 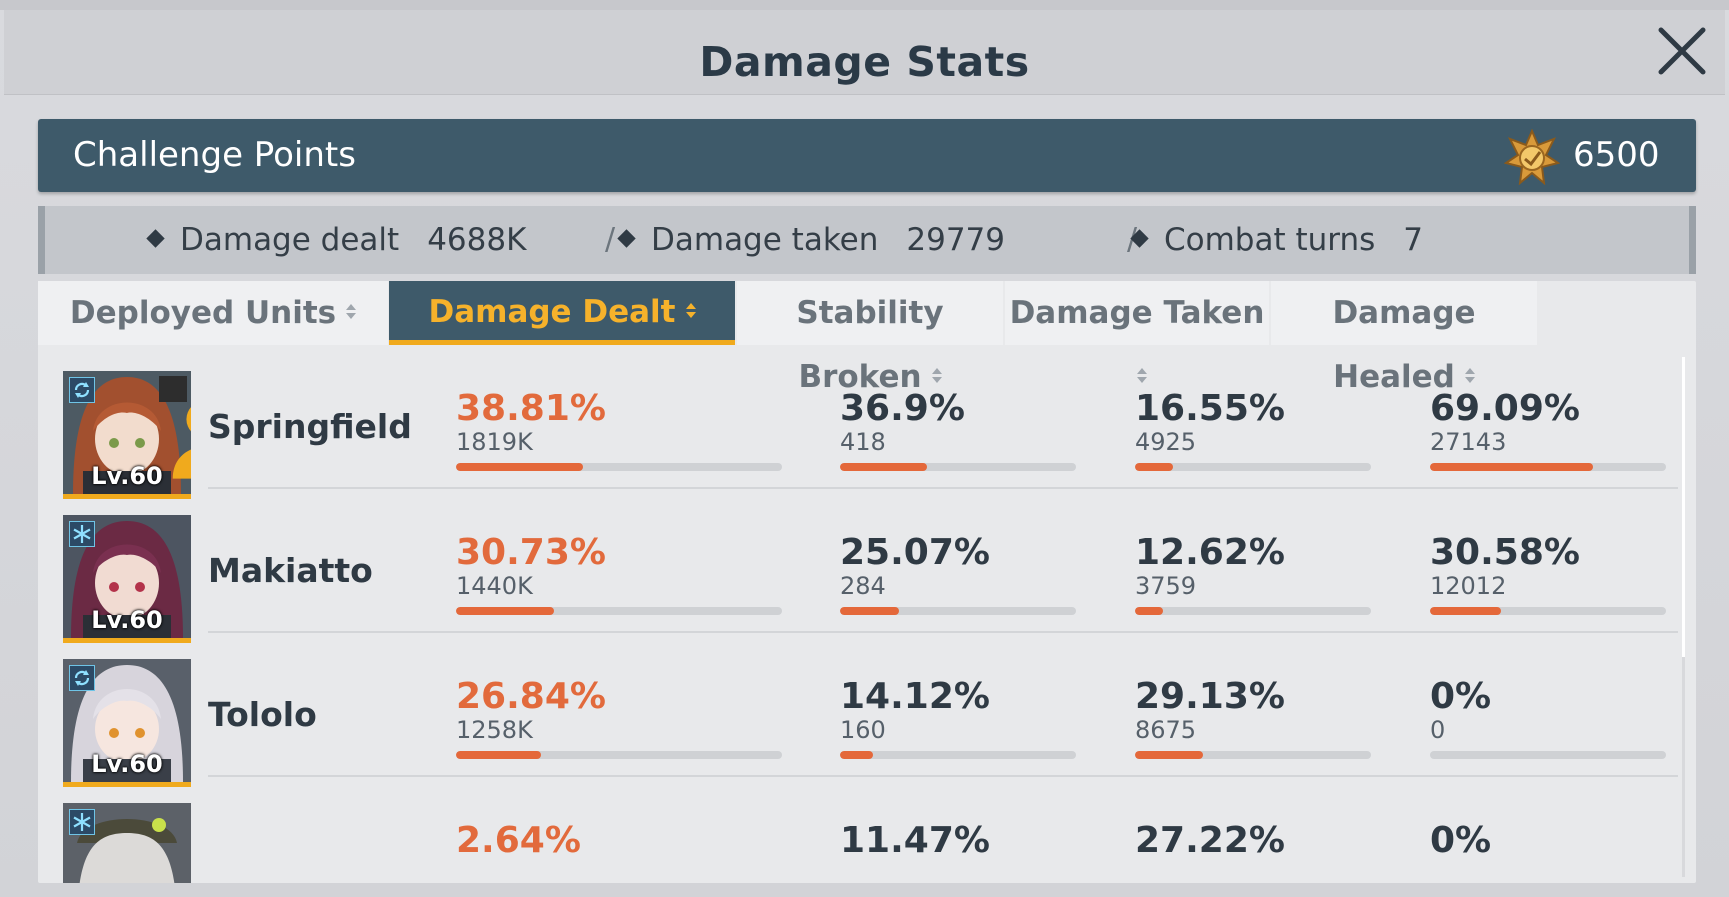 I want to click on stat-stability-broken: 25.07% 284, so click(x=958, y=573).